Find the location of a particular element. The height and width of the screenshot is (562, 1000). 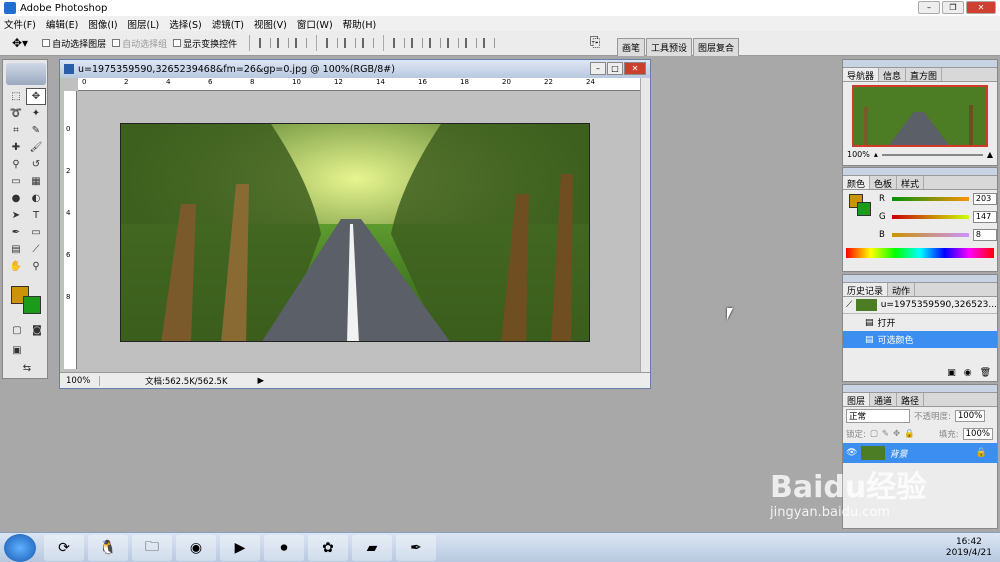

navigator-zoom: 100% is located at coordinates (858, 154).